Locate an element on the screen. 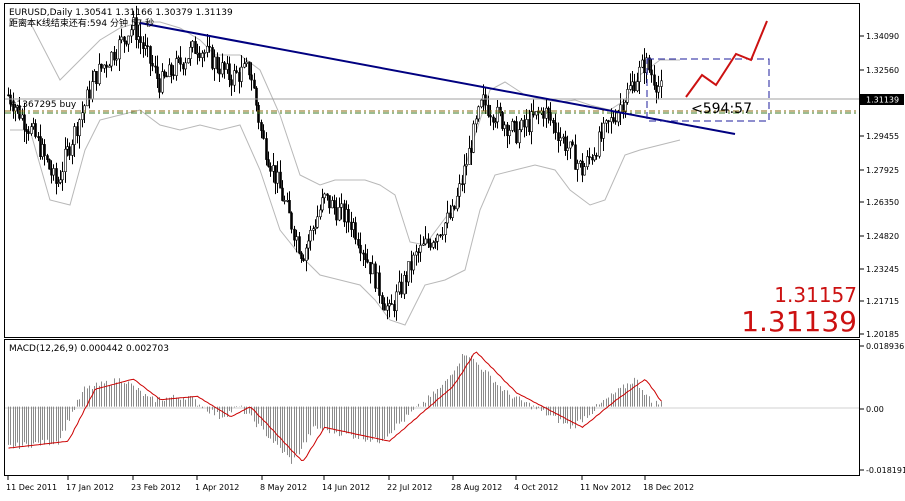  y-tick-label: 1.24820 is located at coordinates (882, 236).